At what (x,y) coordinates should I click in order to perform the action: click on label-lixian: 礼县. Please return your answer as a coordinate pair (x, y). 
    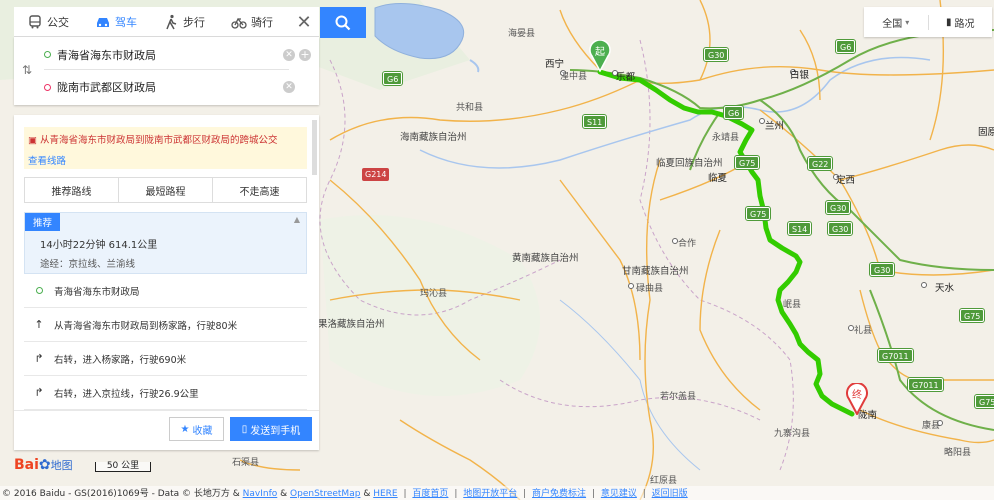
    Looking at the image, I should click on (863, 331).